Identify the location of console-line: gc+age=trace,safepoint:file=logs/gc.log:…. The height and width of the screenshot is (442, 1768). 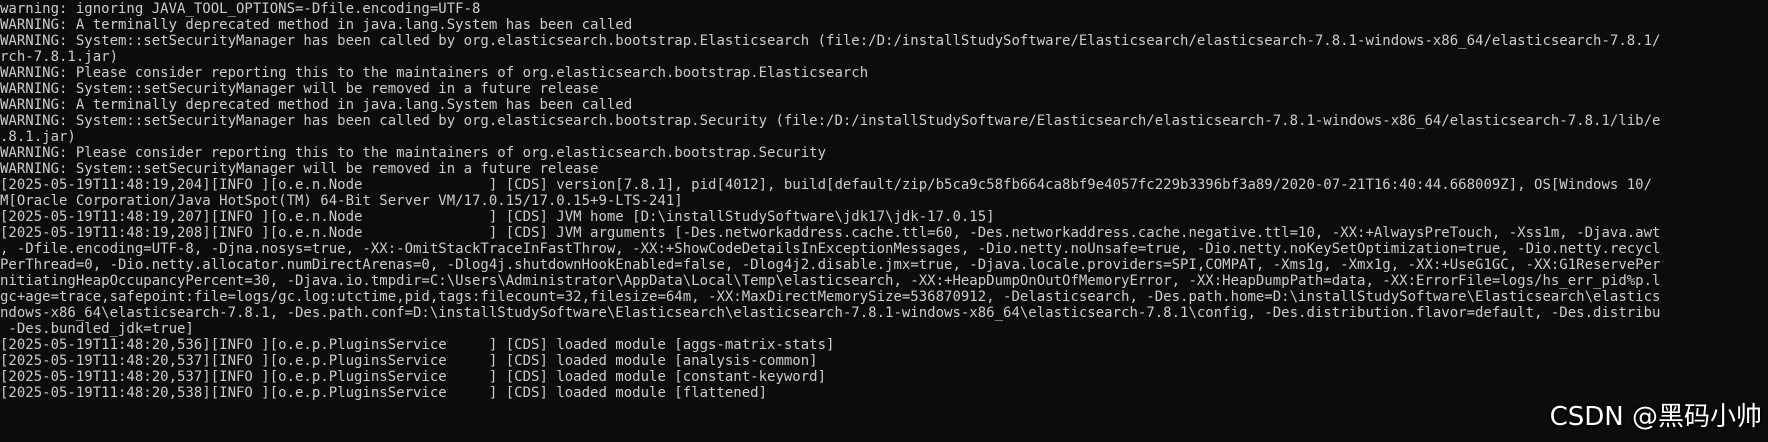
(830, 297).